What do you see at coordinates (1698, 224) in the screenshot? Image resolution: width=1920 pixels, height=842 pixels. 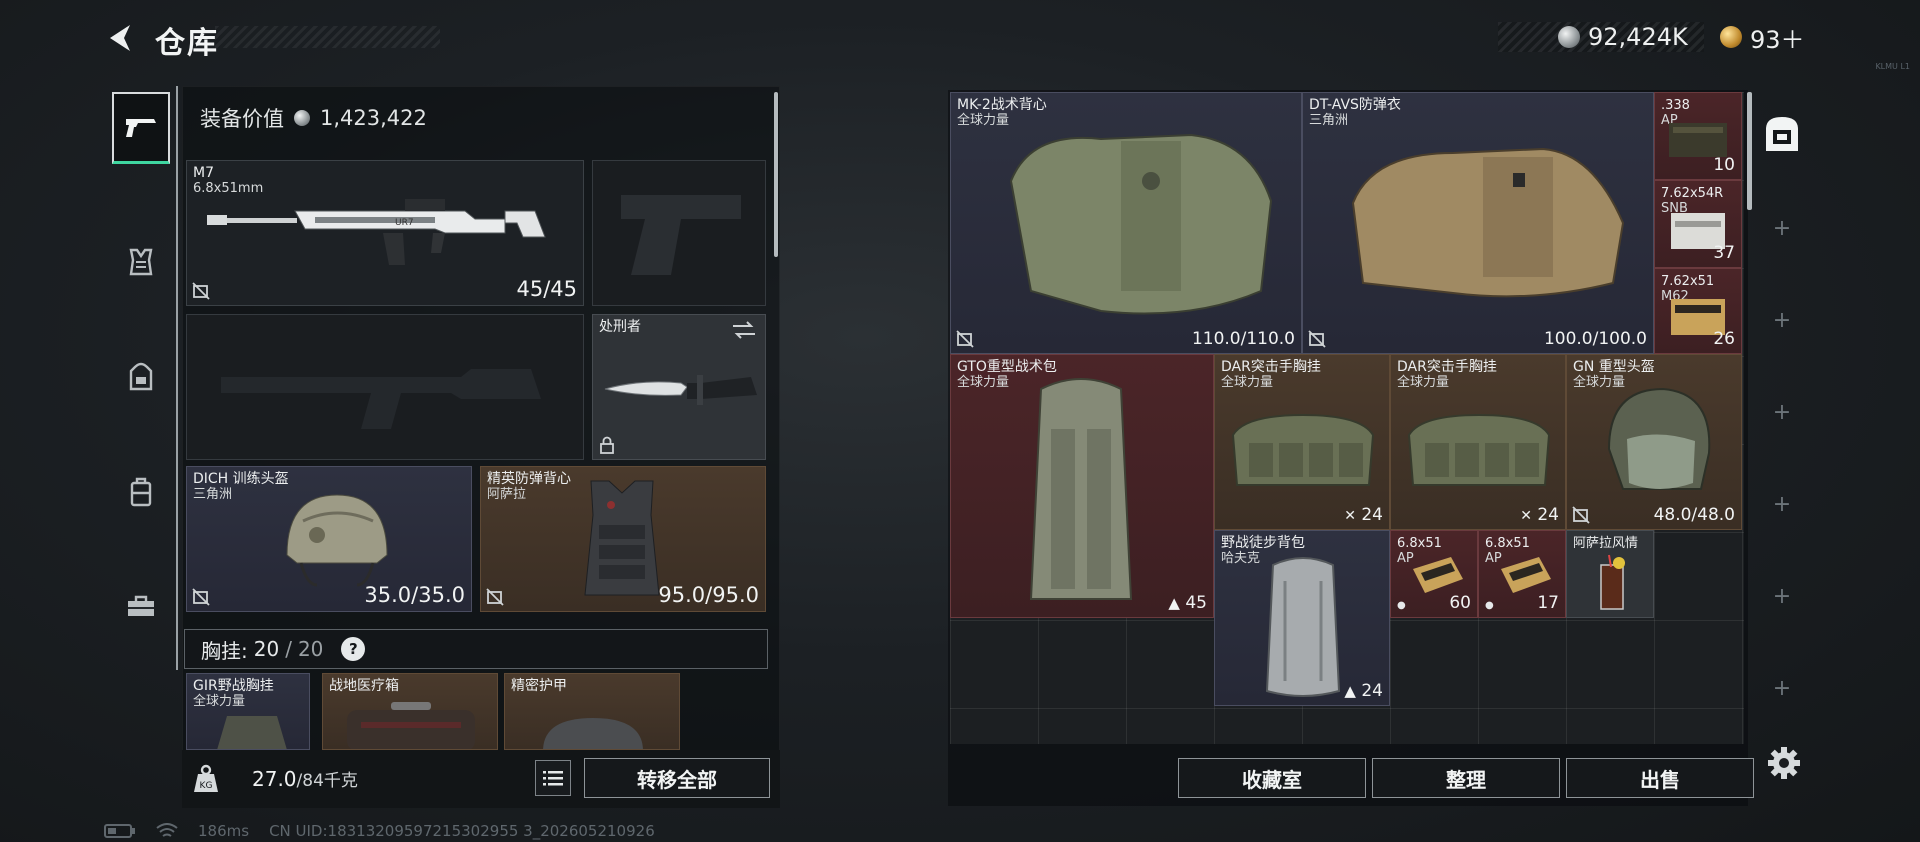 I see `stash-item: 7.62x54R SNB 37` at bounding box center [1698, 224].